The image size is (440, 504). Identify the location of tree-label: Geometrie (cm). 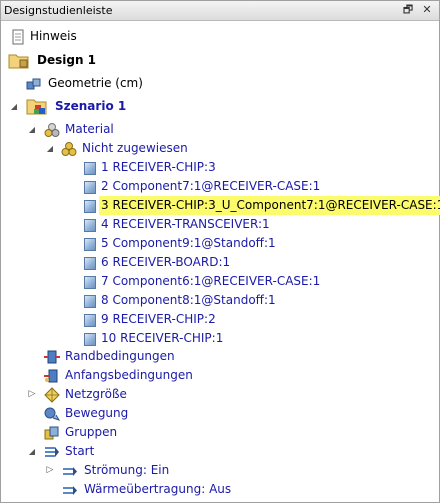
(95, 83).